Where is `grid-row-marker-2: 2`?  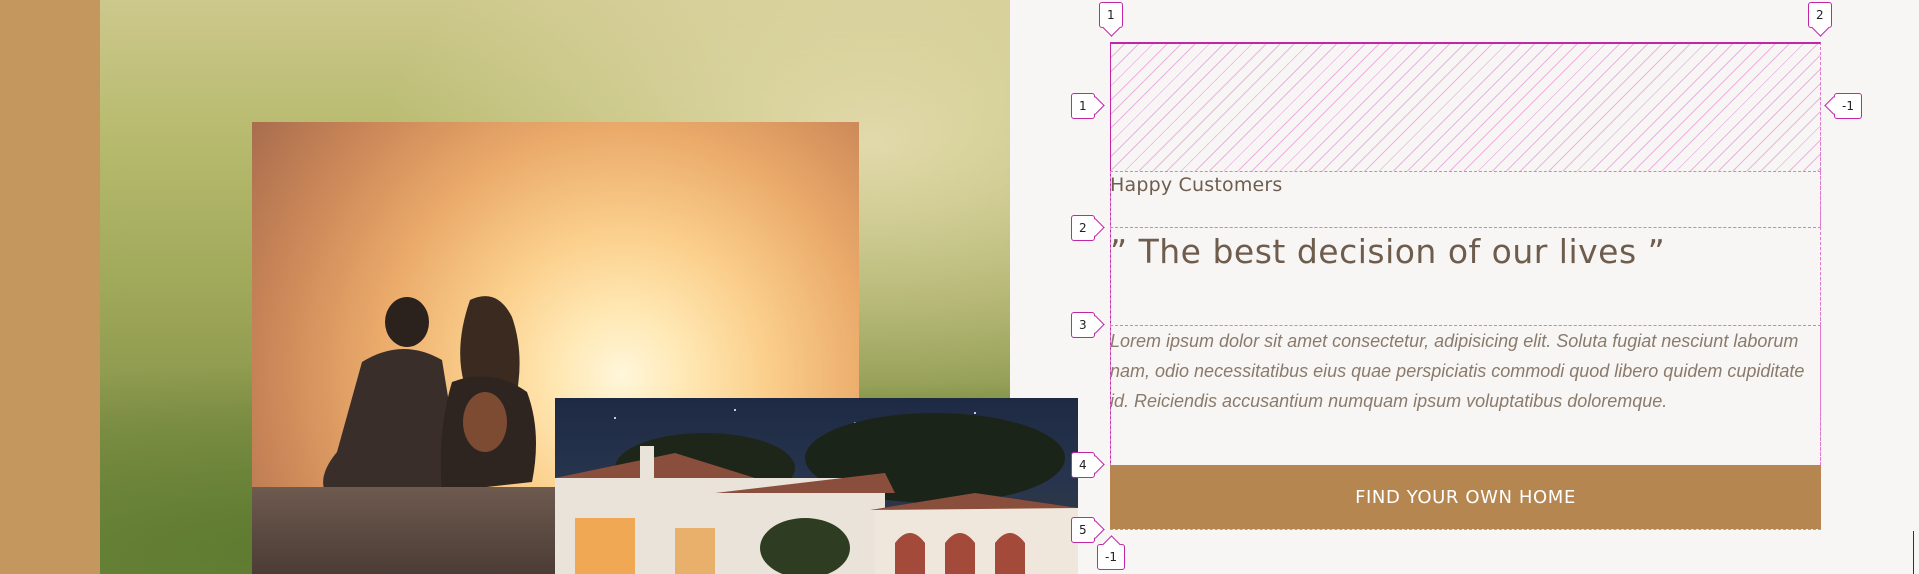 grid-row-marker-2: 2 is located at coordinates (1083, 228).